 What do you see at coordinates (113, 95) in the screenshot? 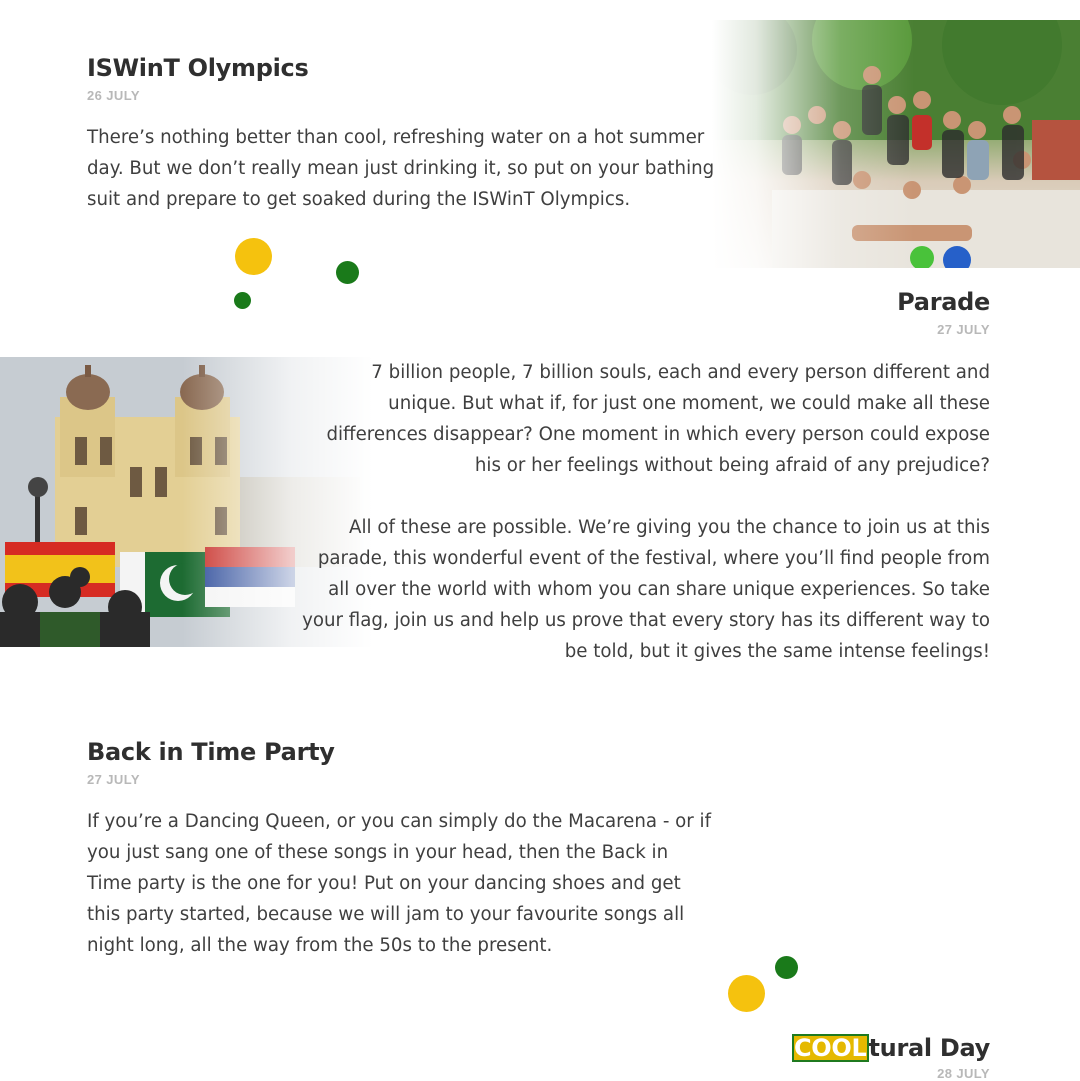
I see `event-date-olympics: 26 JULY` at bounding box center [113, 95].